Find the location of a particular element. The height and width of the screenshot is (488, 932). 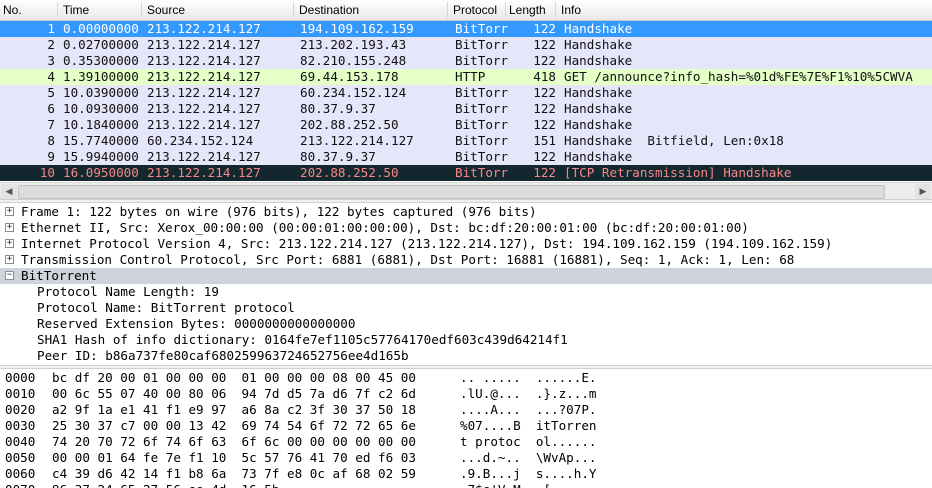

packet-cell-time: 15.9940000 is located at coordinates (101, 156).